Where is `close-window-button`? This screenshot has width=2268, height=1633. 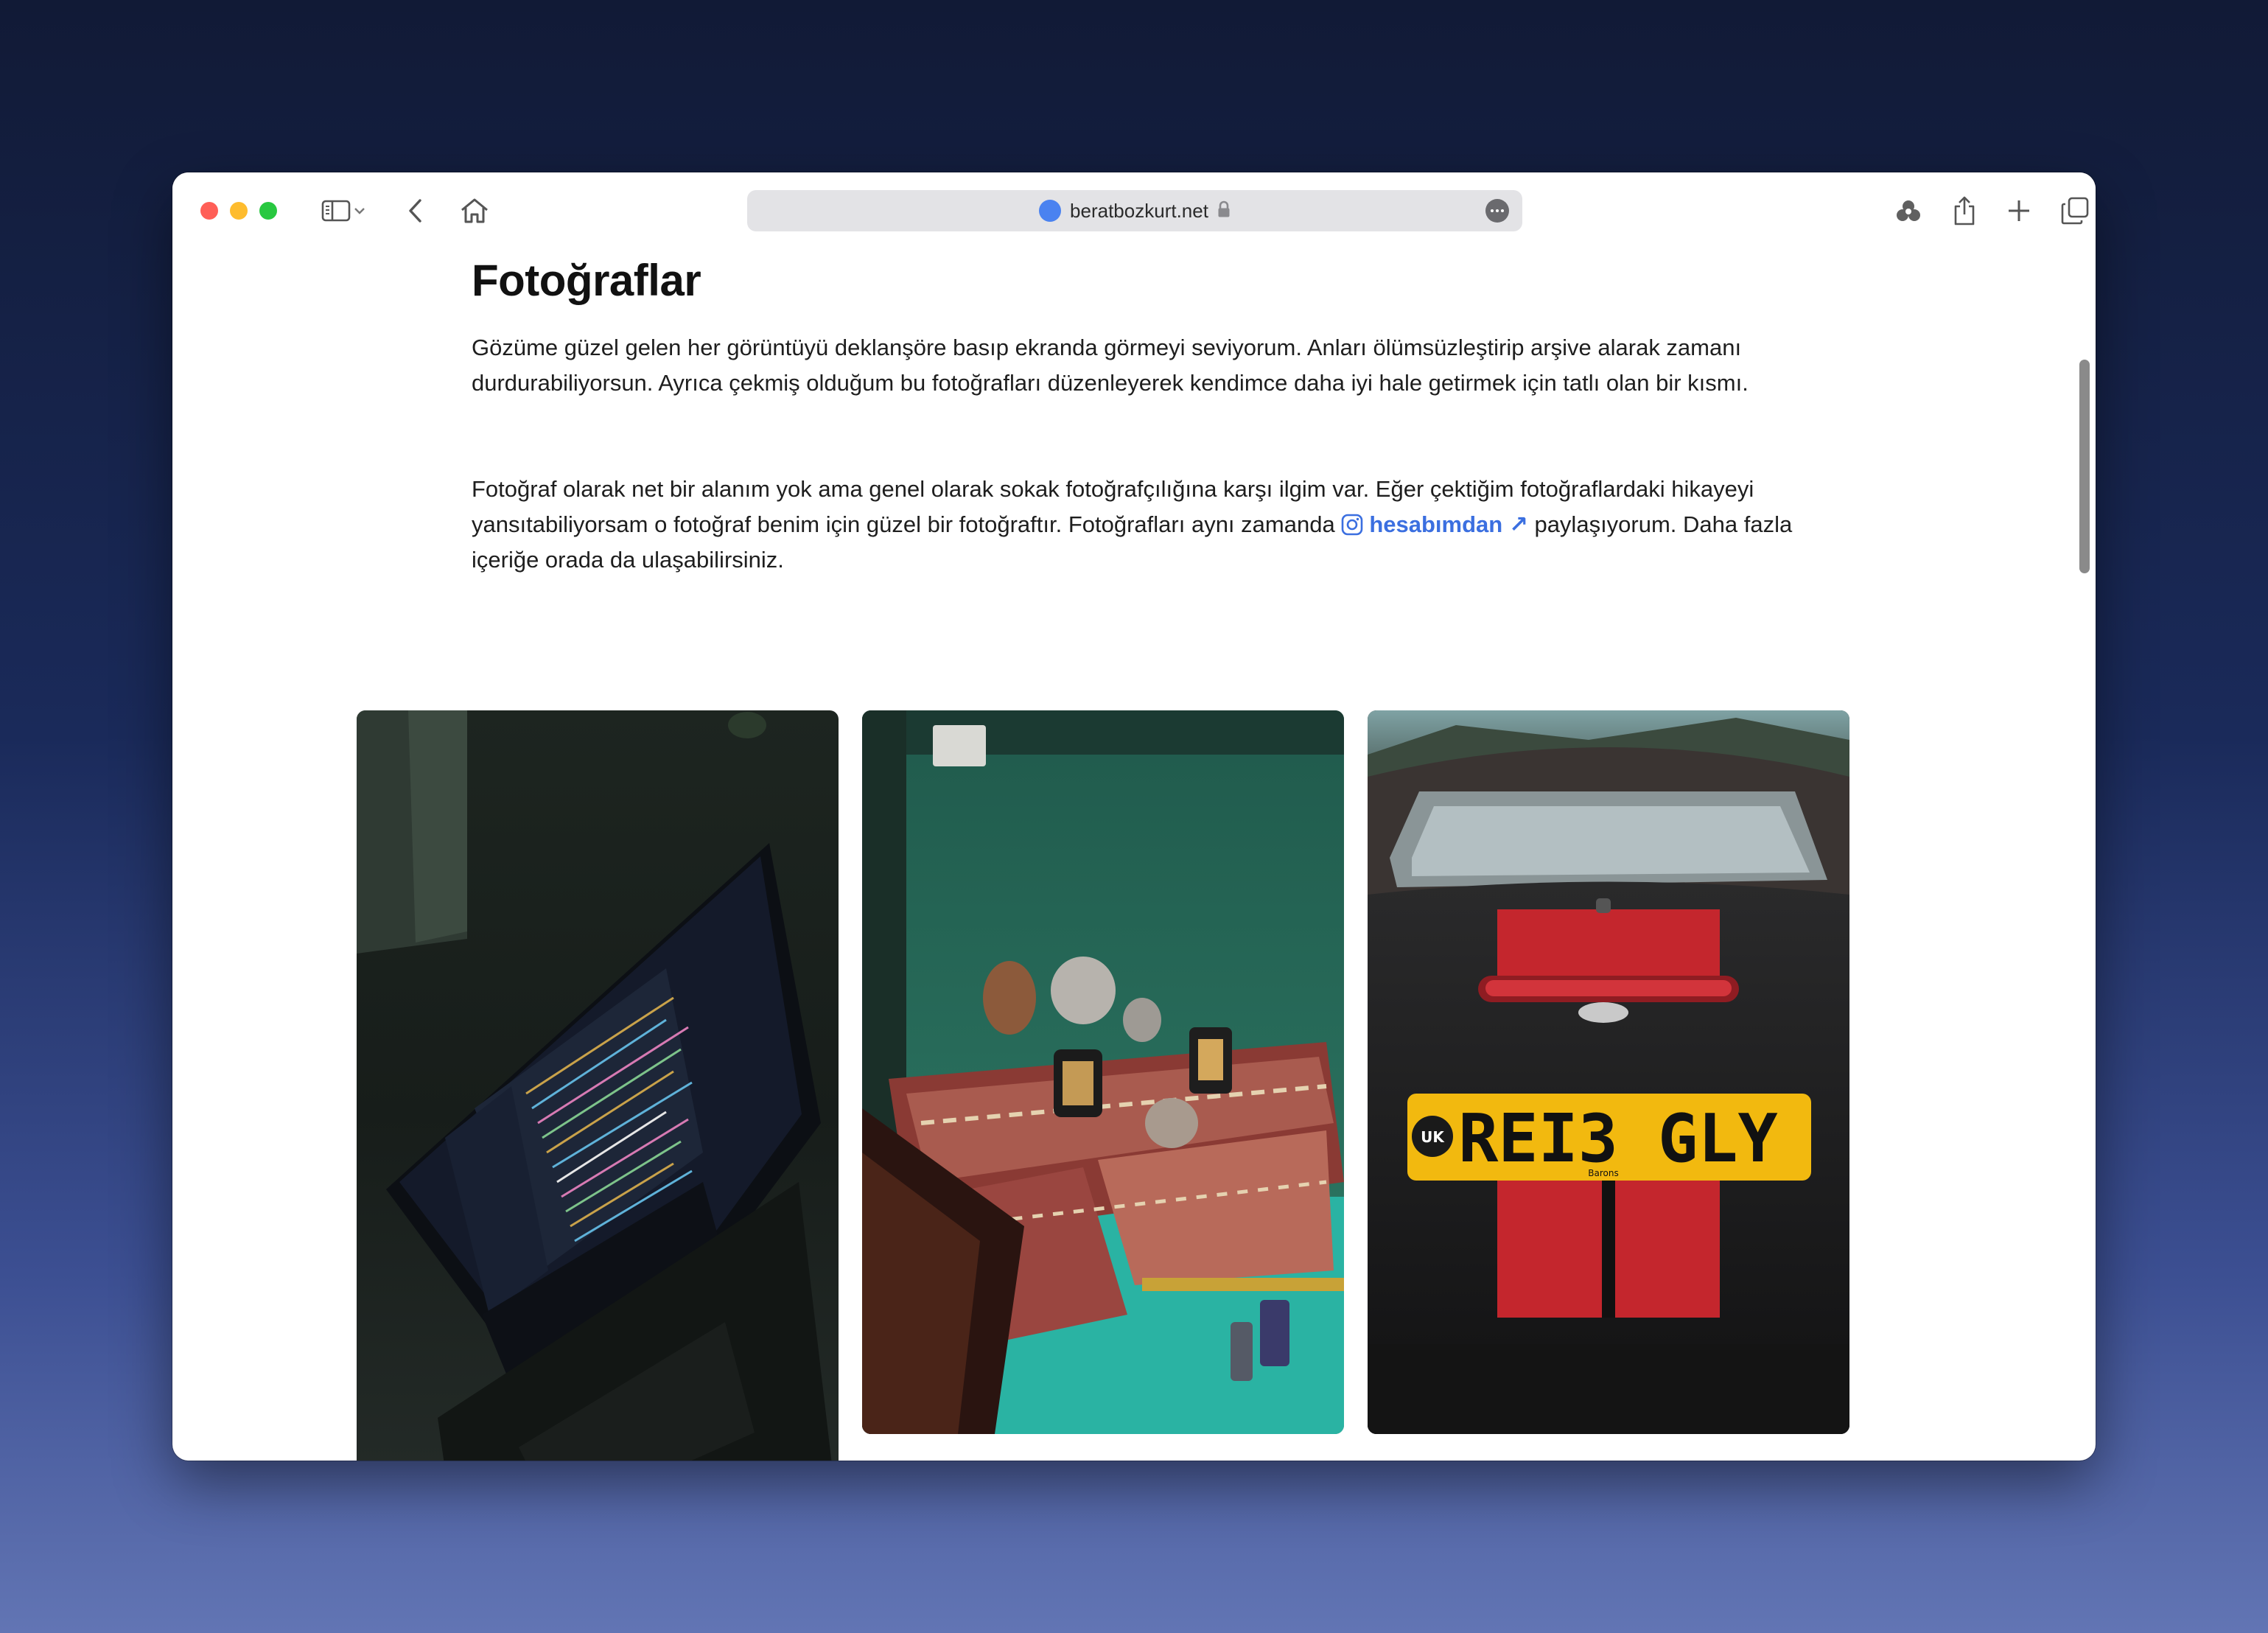 close-window-button is located at coordinates (209, 211).